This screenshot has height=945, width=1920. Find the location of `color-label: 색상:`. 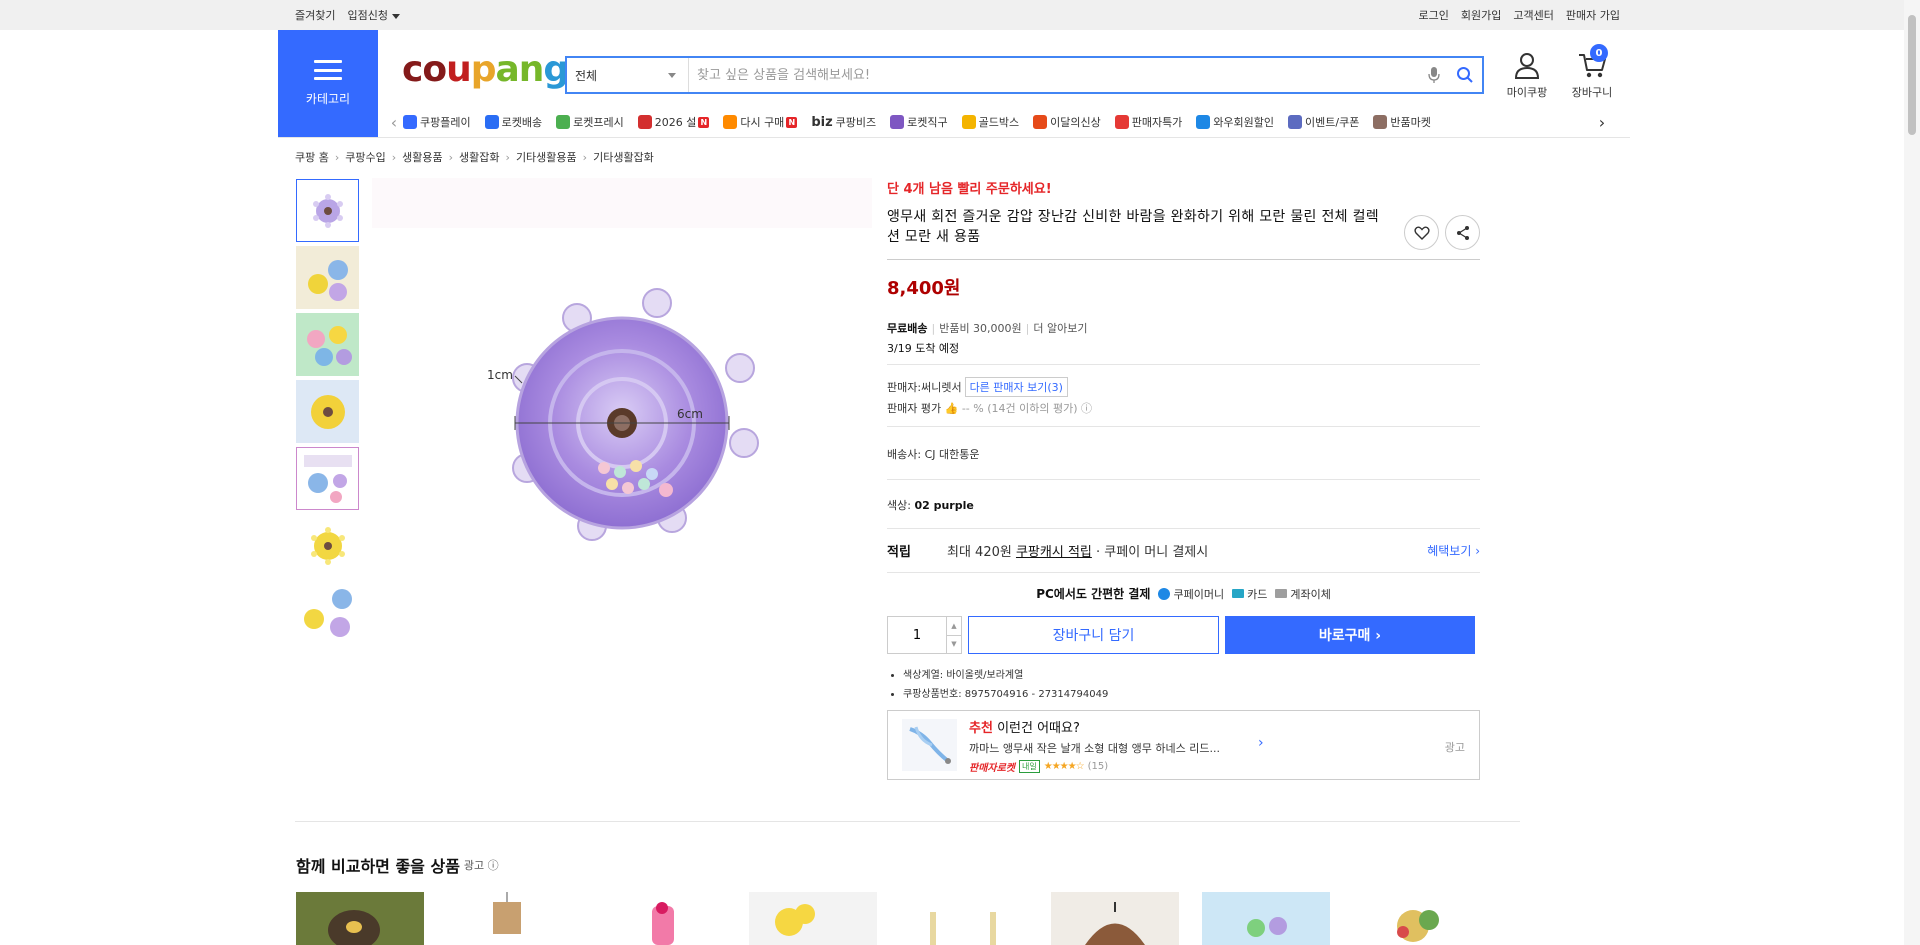

color-label: 색상: is located at coordinates (899, 505).